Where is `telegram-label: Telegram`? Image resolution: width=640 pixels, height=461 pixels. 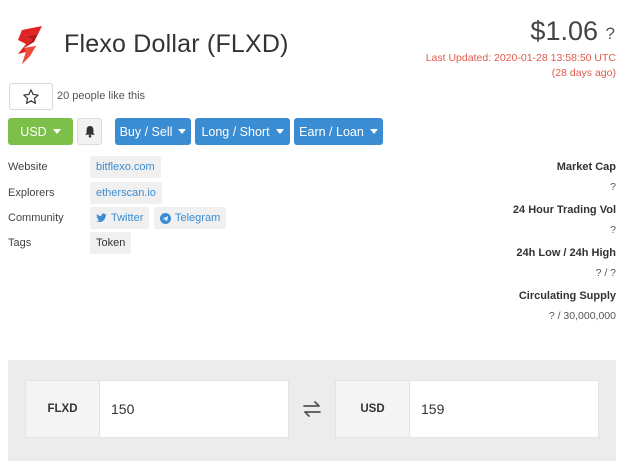 telegram-label: Telegram is located at coordinates (198, 218).